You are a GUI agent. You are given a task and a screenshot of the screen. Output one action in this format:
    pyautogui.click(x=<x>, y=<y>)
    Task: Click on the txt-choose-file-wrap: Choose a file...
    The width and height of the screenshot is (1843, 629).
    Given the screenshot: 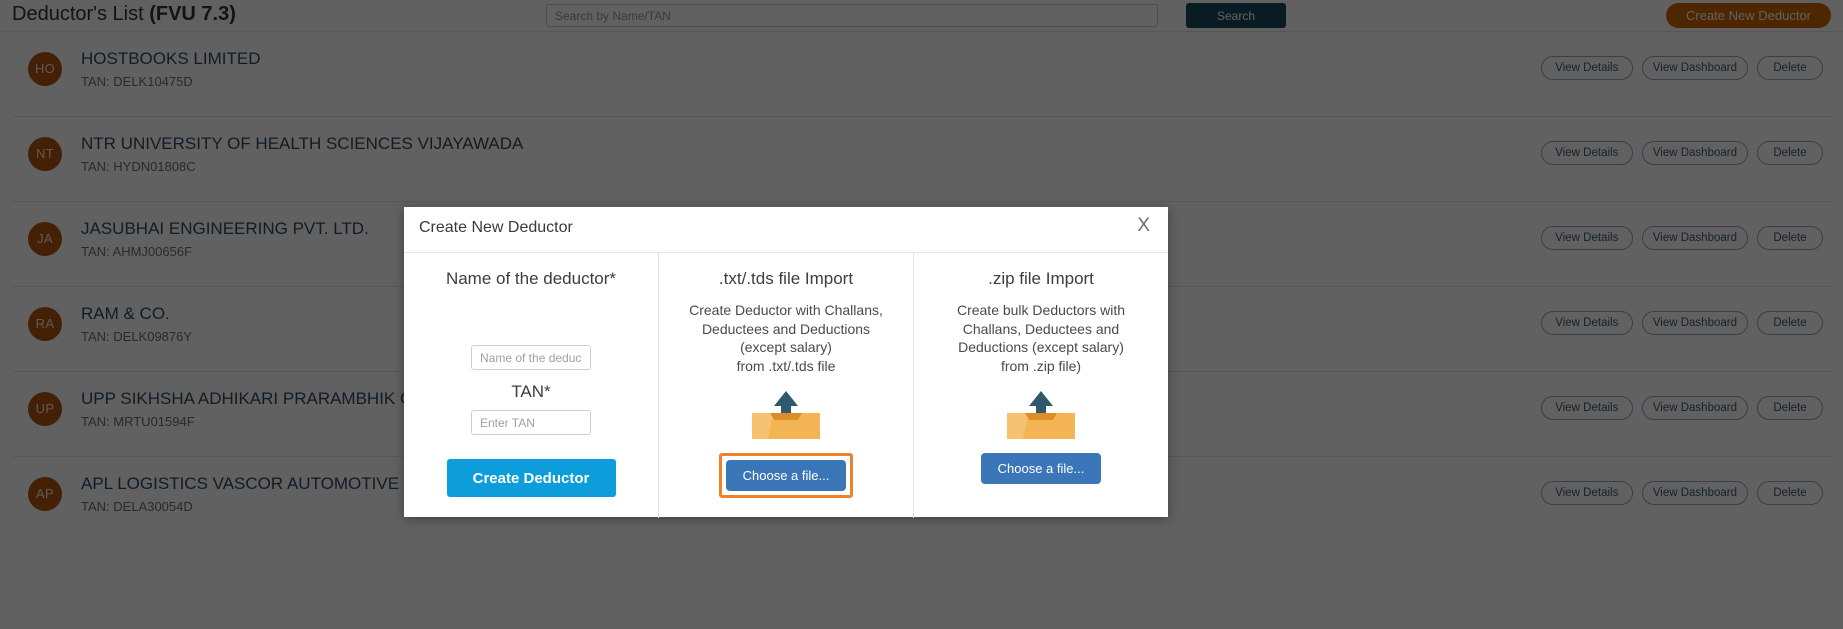 What is the action you would take?
    pyautogui.click(x=786, y=476)
    